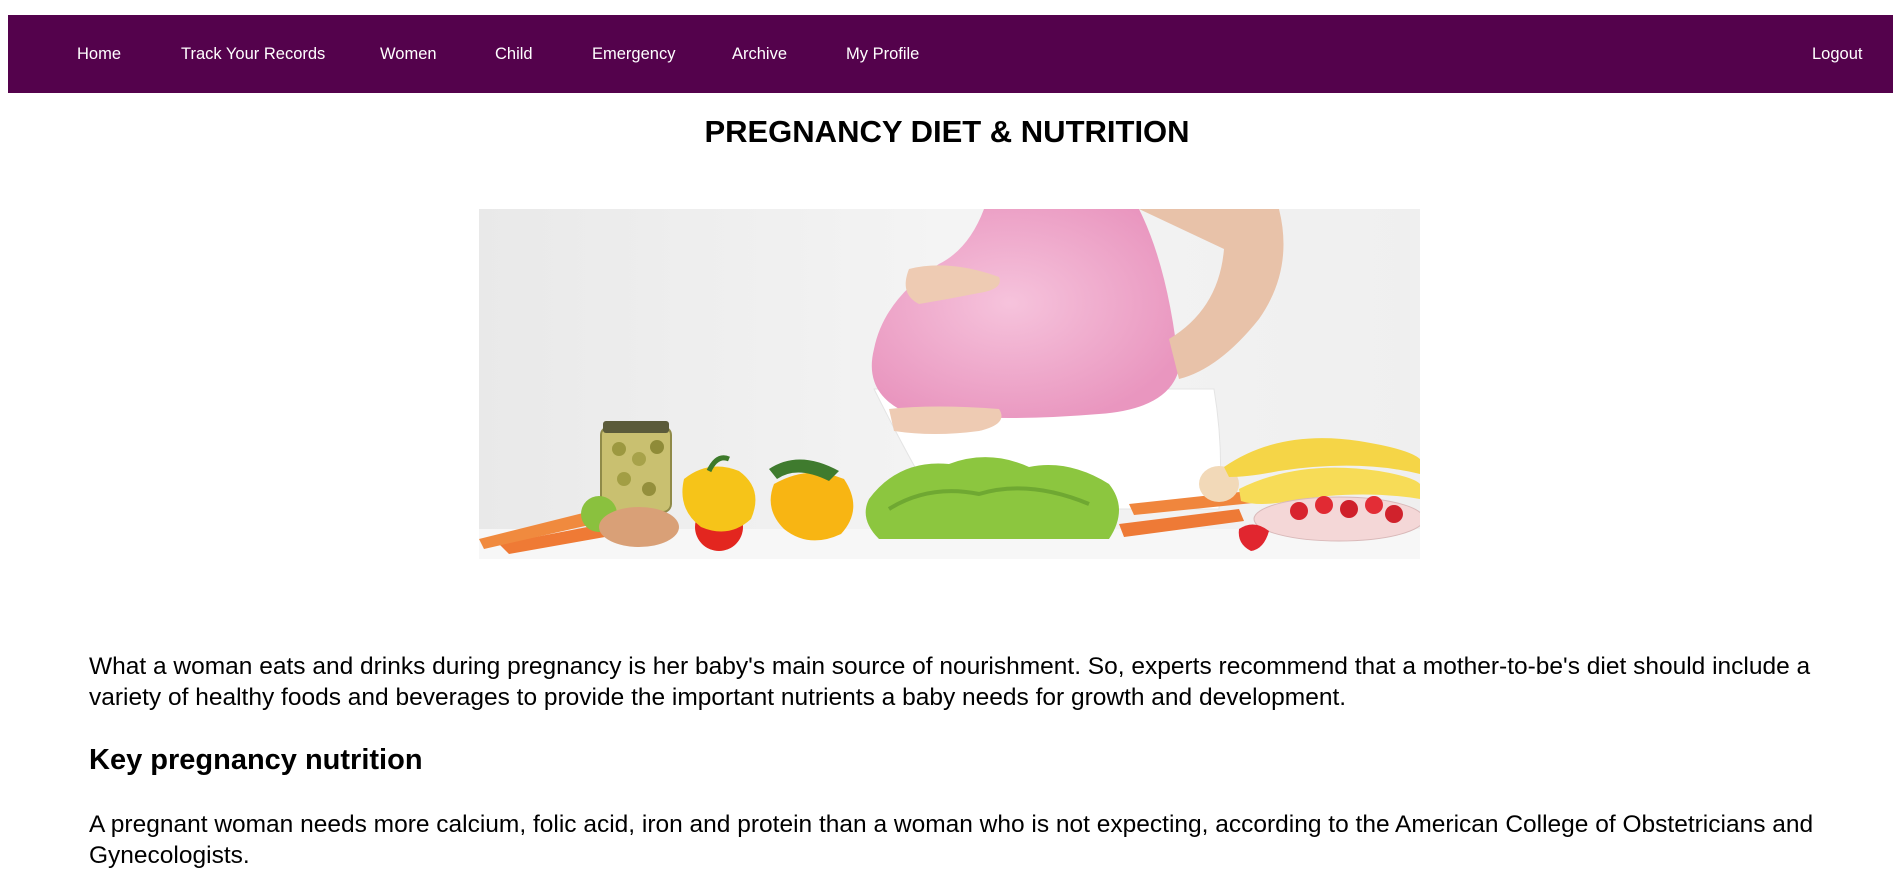  What do you see at coordinates (253, 54) in the screenshot?
I see `nav-track-records-link: Track Your Records` at bounding box center [253, 54].